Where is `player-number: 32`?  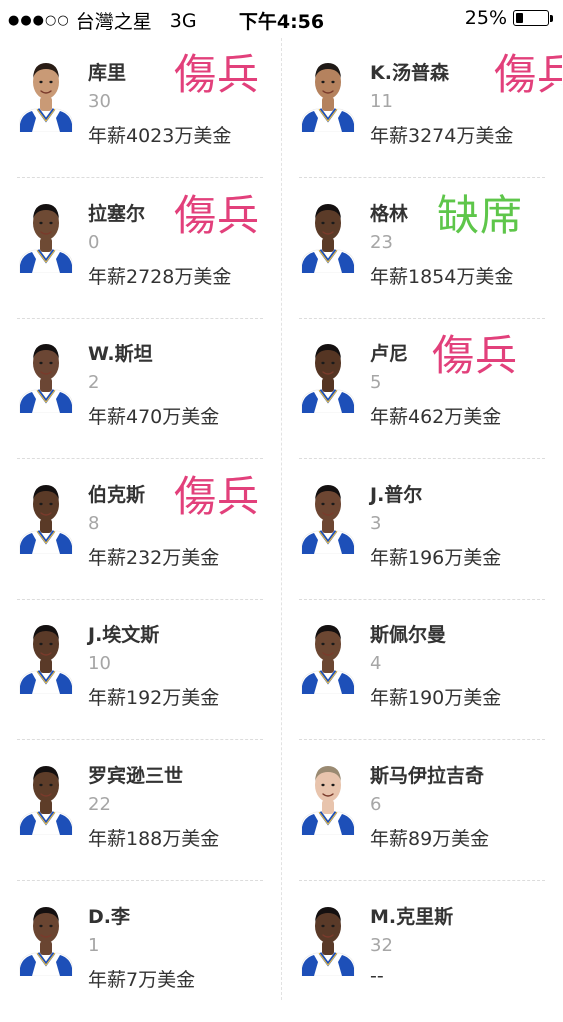 player-number: 32 is located at coordinates (381, 945).